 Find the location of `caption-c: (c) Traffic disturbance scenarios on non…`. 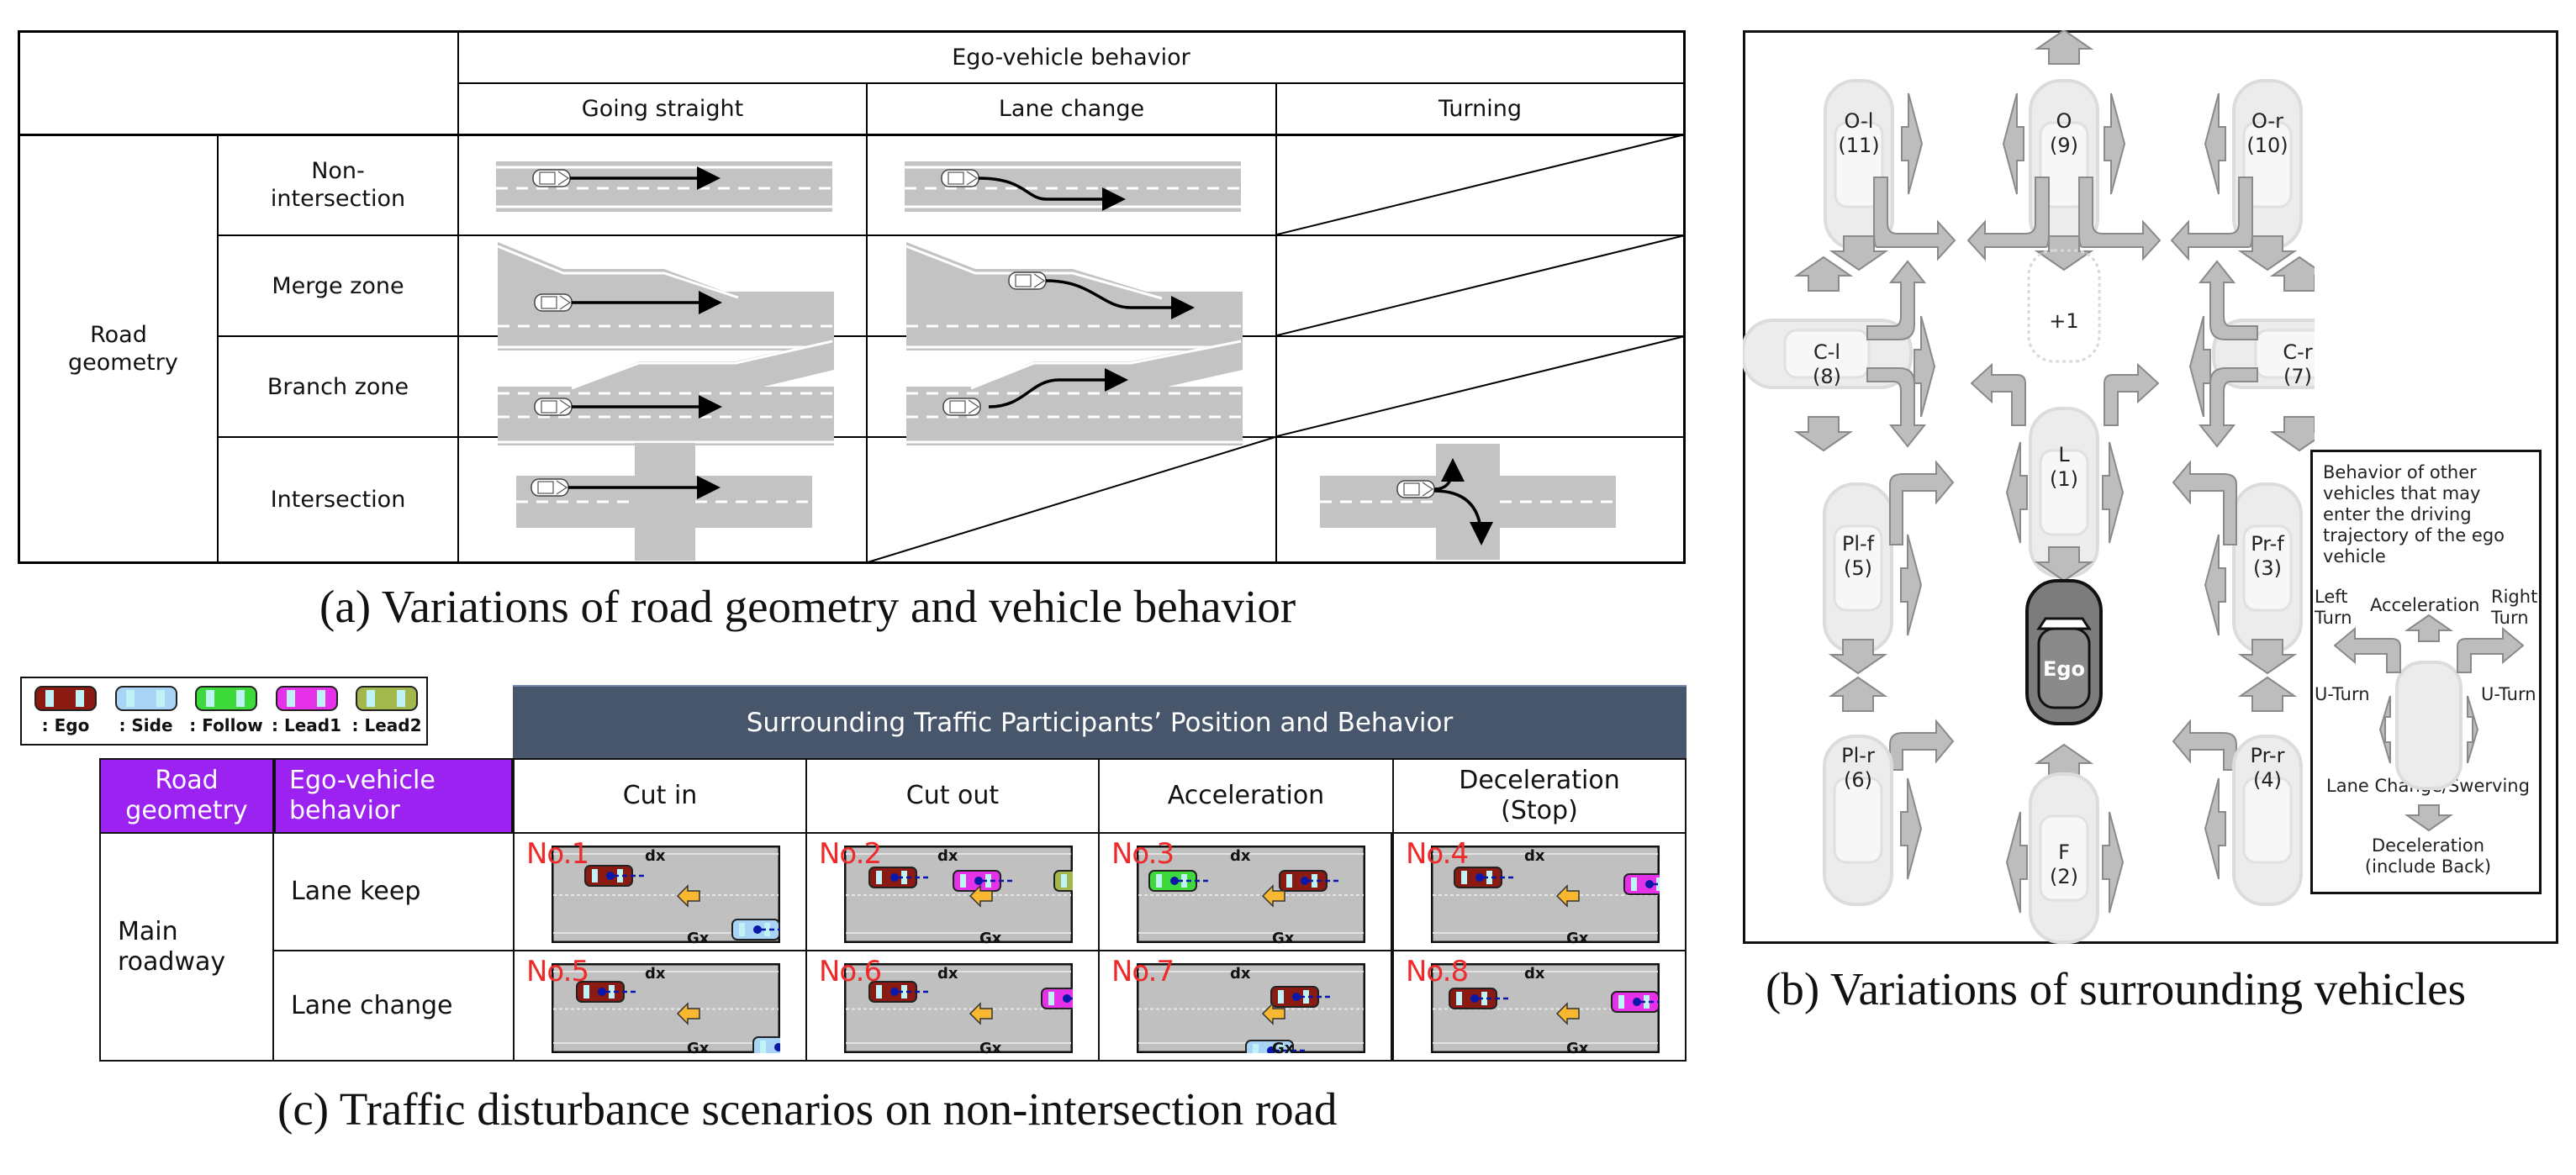

caption-c: (c) Traffic disturbance scenarios on non… is located at coordinates (808, 1109).